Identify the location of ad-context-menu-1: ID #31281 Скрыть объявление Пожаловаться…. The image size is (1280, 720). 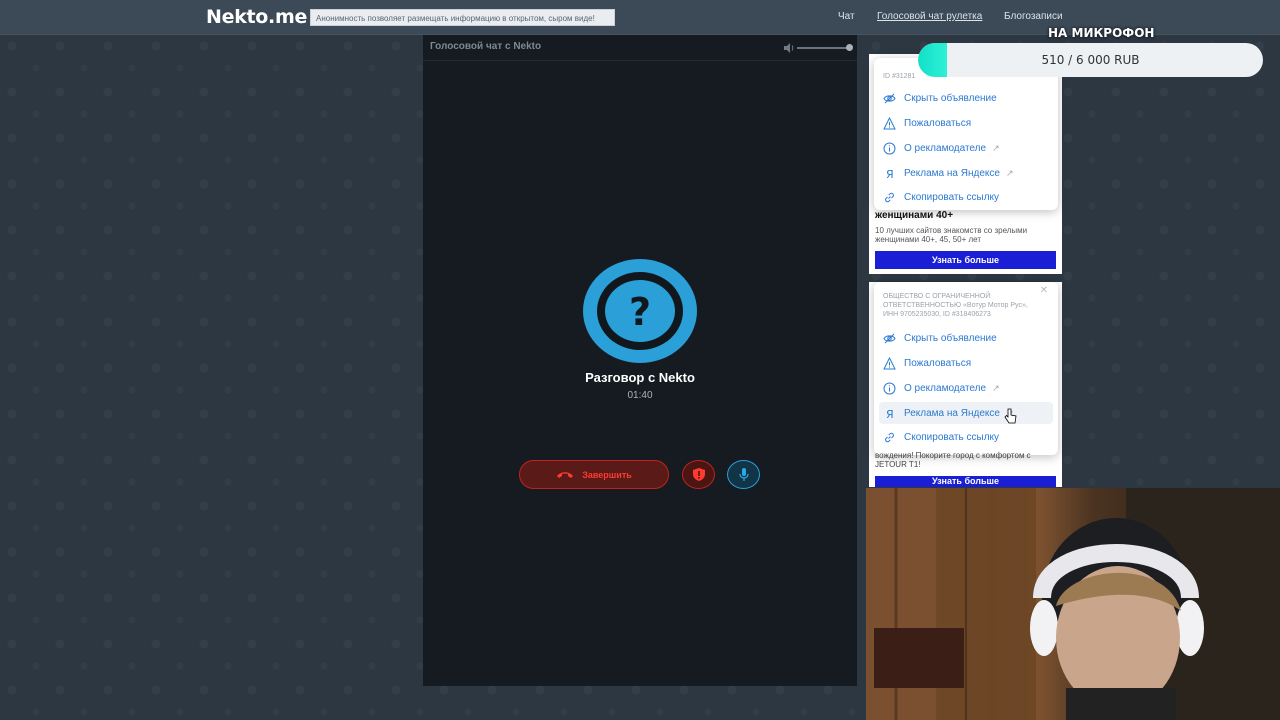
(966, 134).